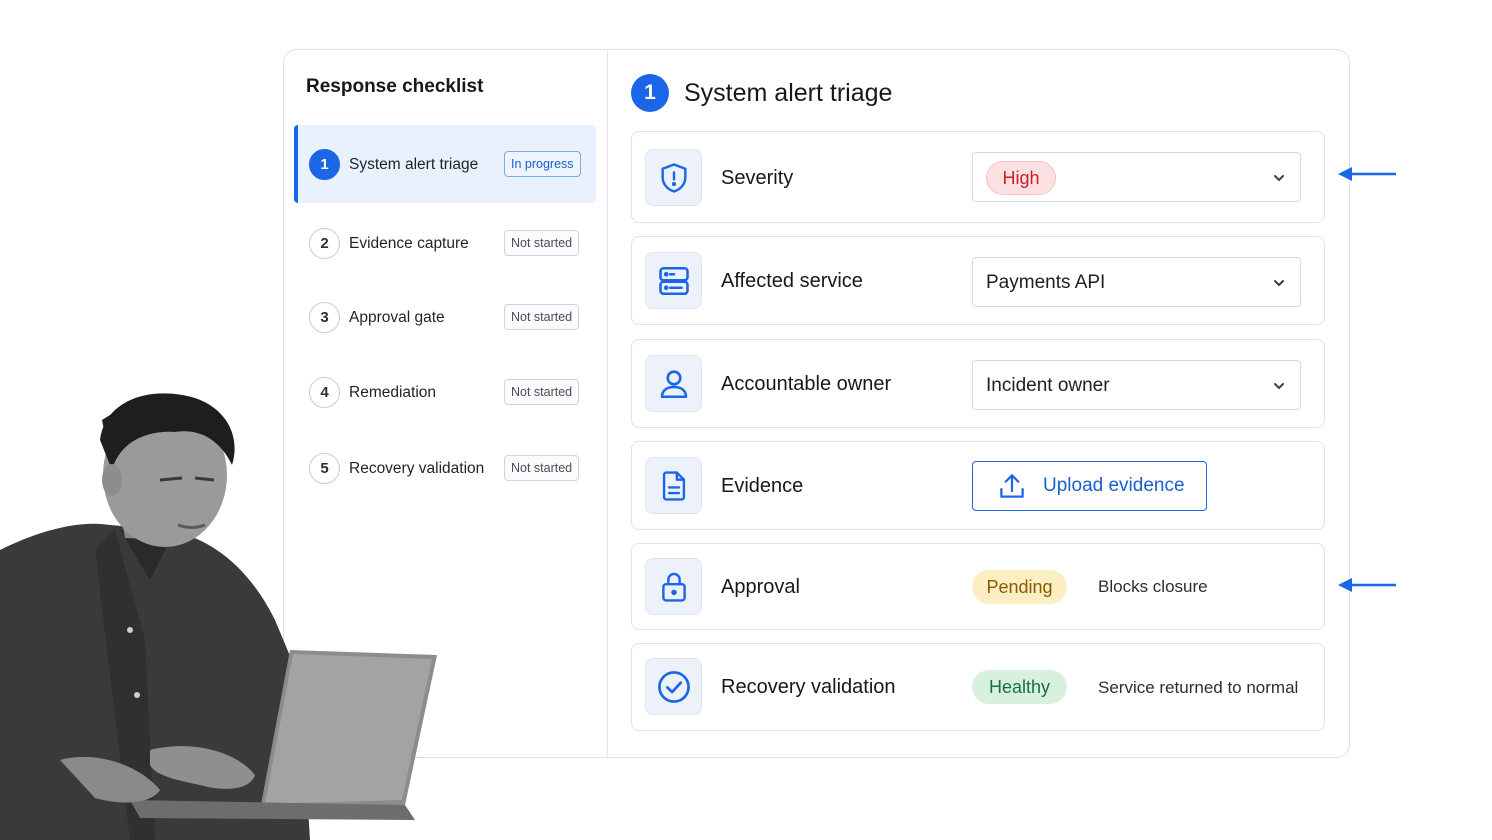 The width and height of the screenshot is (1492, 840). Describe the element at coordinates (414, 164) in the screenshot. I see `step-label: System alert triage` at that location.